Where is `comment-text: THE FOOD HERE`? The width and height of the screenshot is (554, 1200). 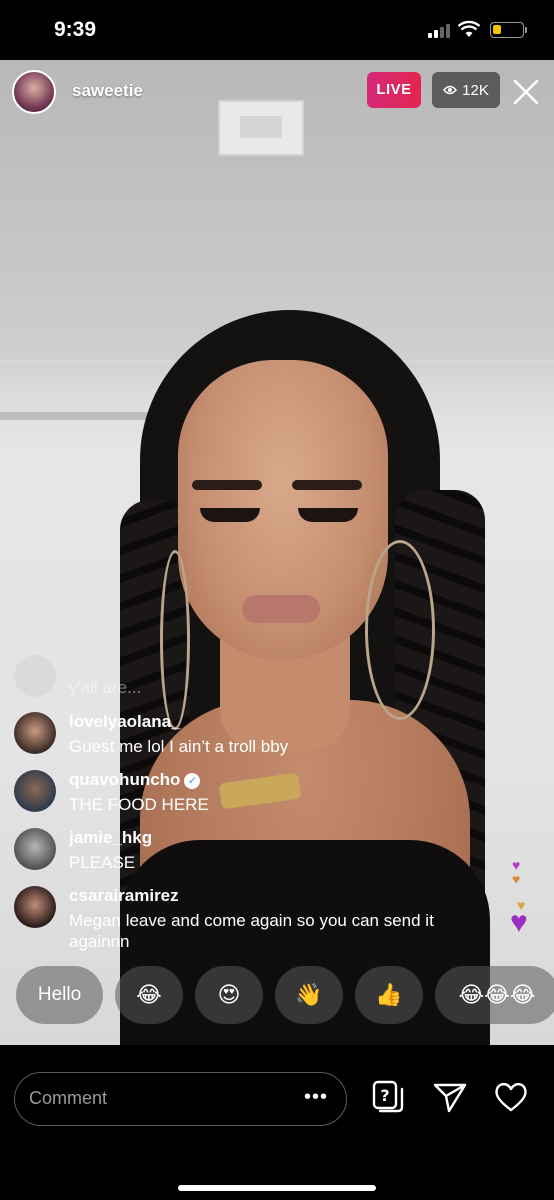
comment-text: THE FOOD HERE is located at coordinates (139, 804).